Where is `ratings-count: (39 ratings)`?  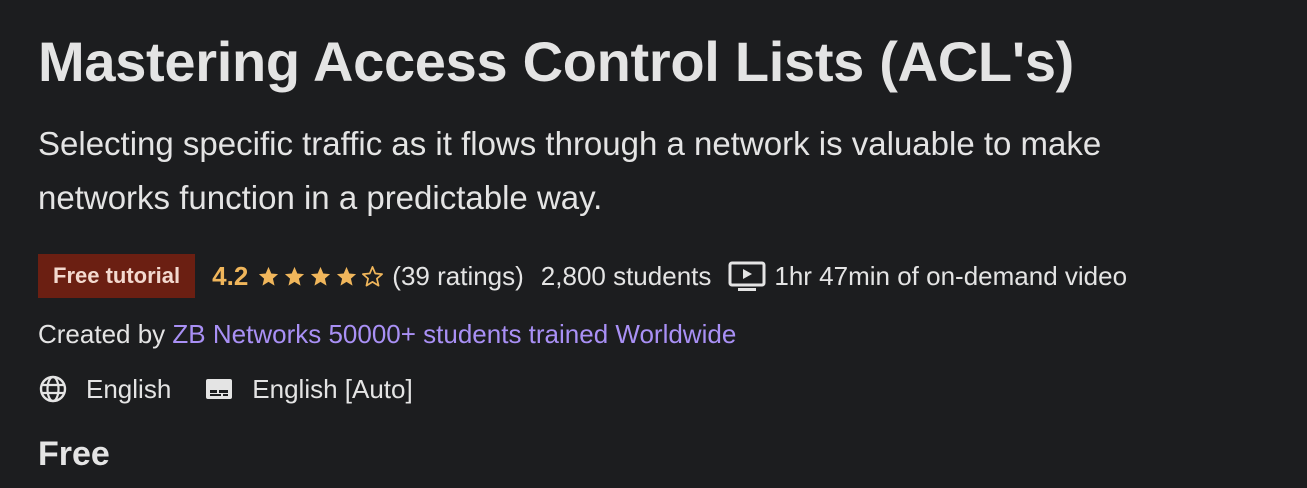
ratings-count: (39 ratings) is located at coordinates (458, 276).